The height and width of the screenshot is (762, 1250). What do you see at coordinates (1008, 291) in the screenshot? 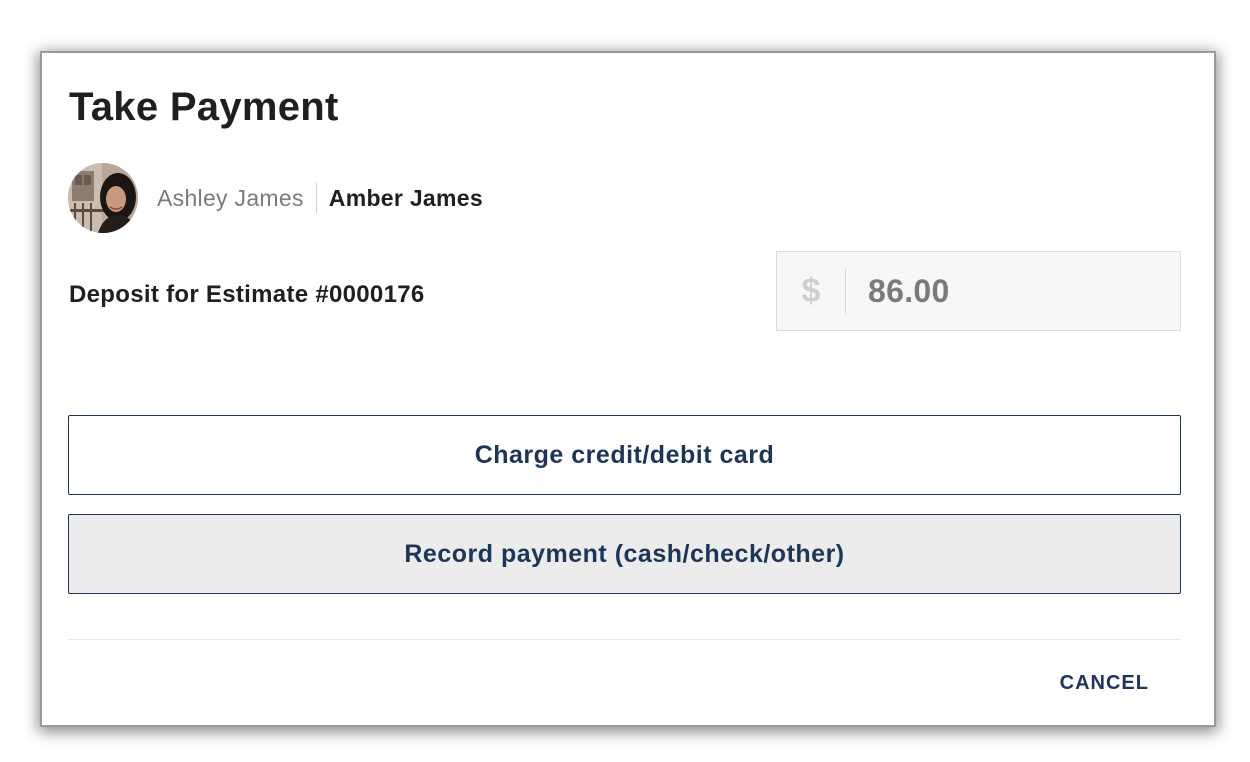
I see `amount-input` at bounding box center [1008, 291].